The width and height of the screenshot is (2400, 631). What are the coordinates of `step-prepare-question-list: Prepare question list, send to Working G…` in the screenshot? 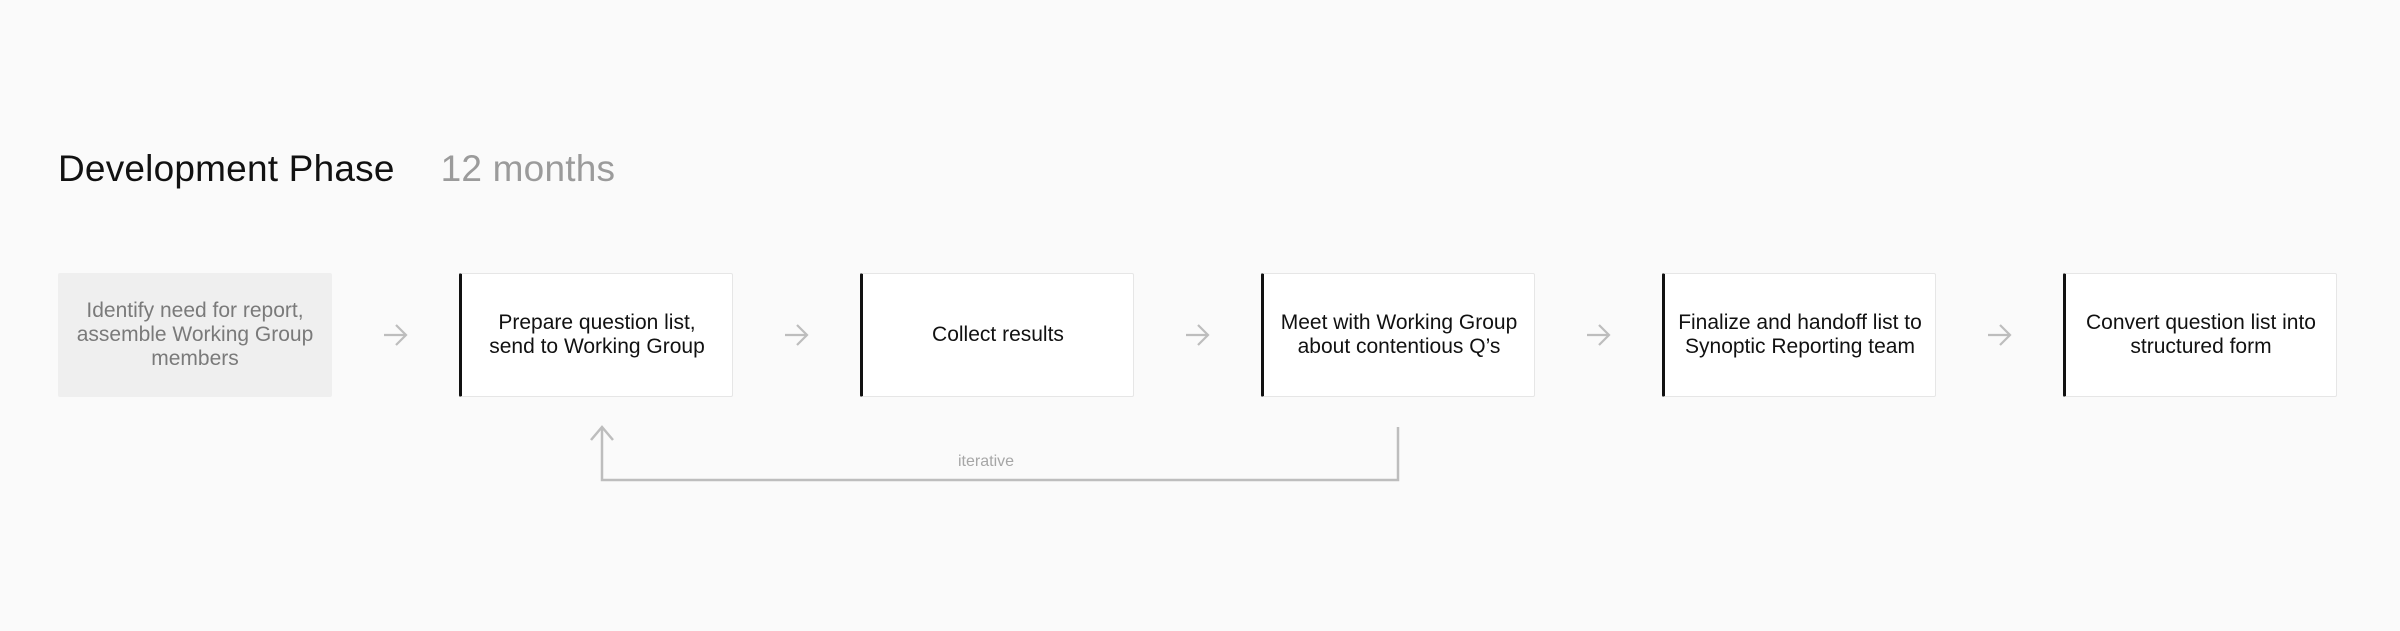 It's located at (596, 335).